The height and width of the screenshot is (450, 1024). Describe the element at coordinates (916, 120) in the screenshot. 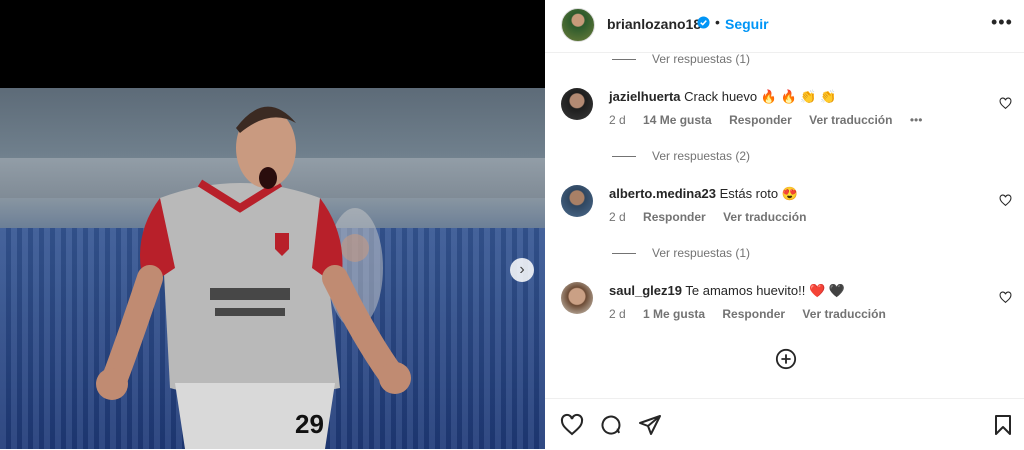

I see `comment-options-icon: •••` at that location.